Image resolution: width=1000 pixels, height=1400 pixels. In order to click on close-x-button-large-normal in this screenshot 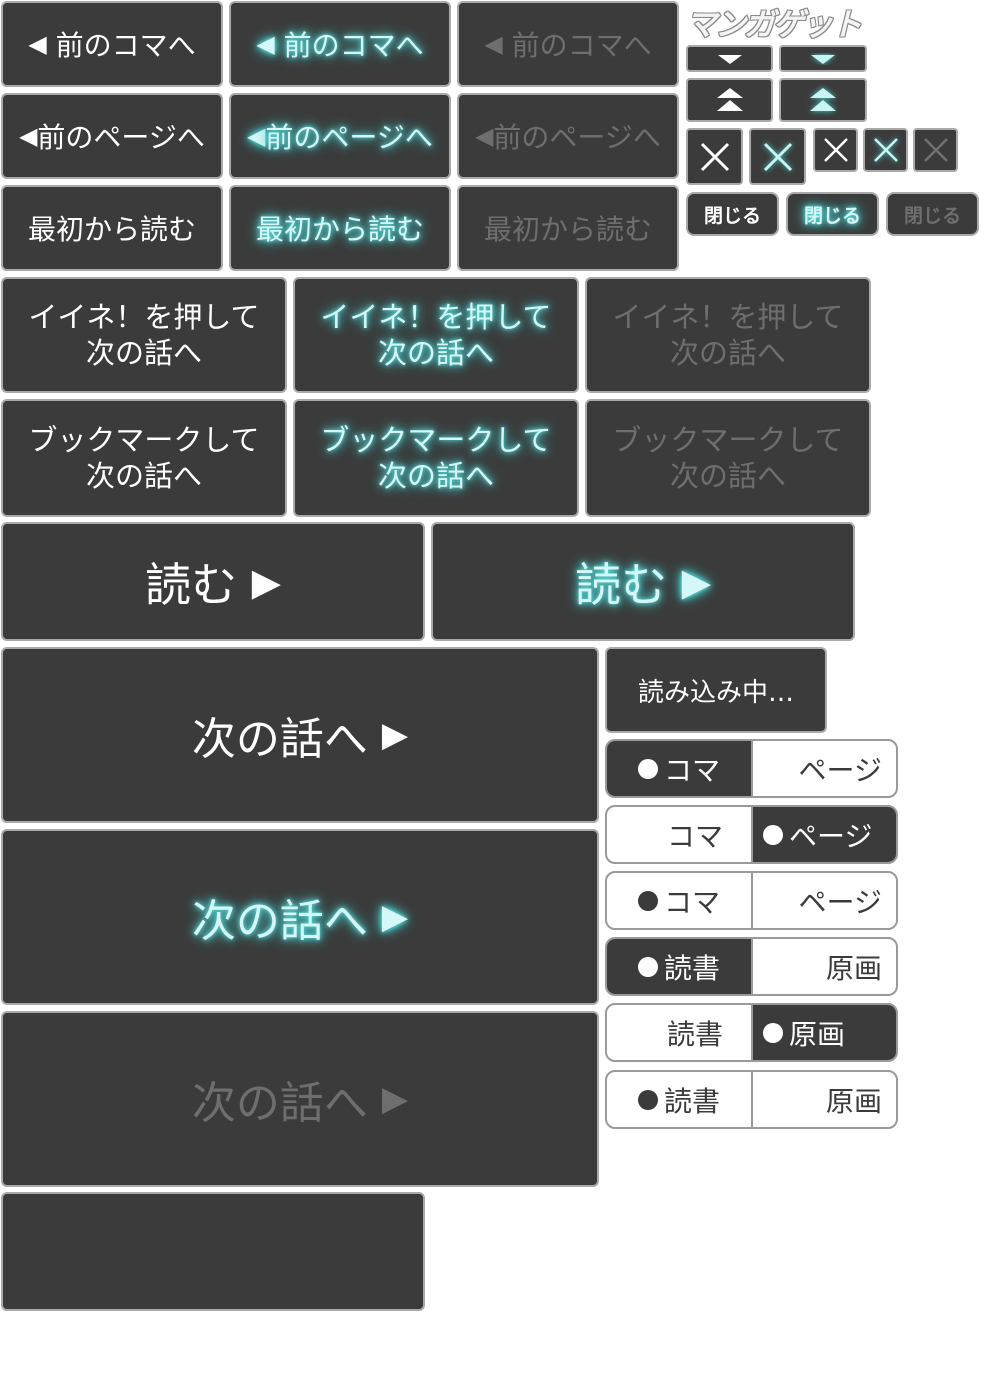, I will do `click(714, 156)`.